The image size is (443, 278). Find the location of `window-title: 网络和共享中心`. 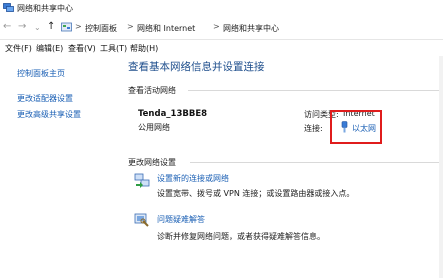

window-title: 网络和共享中心 is located at coordinates (45, 8).